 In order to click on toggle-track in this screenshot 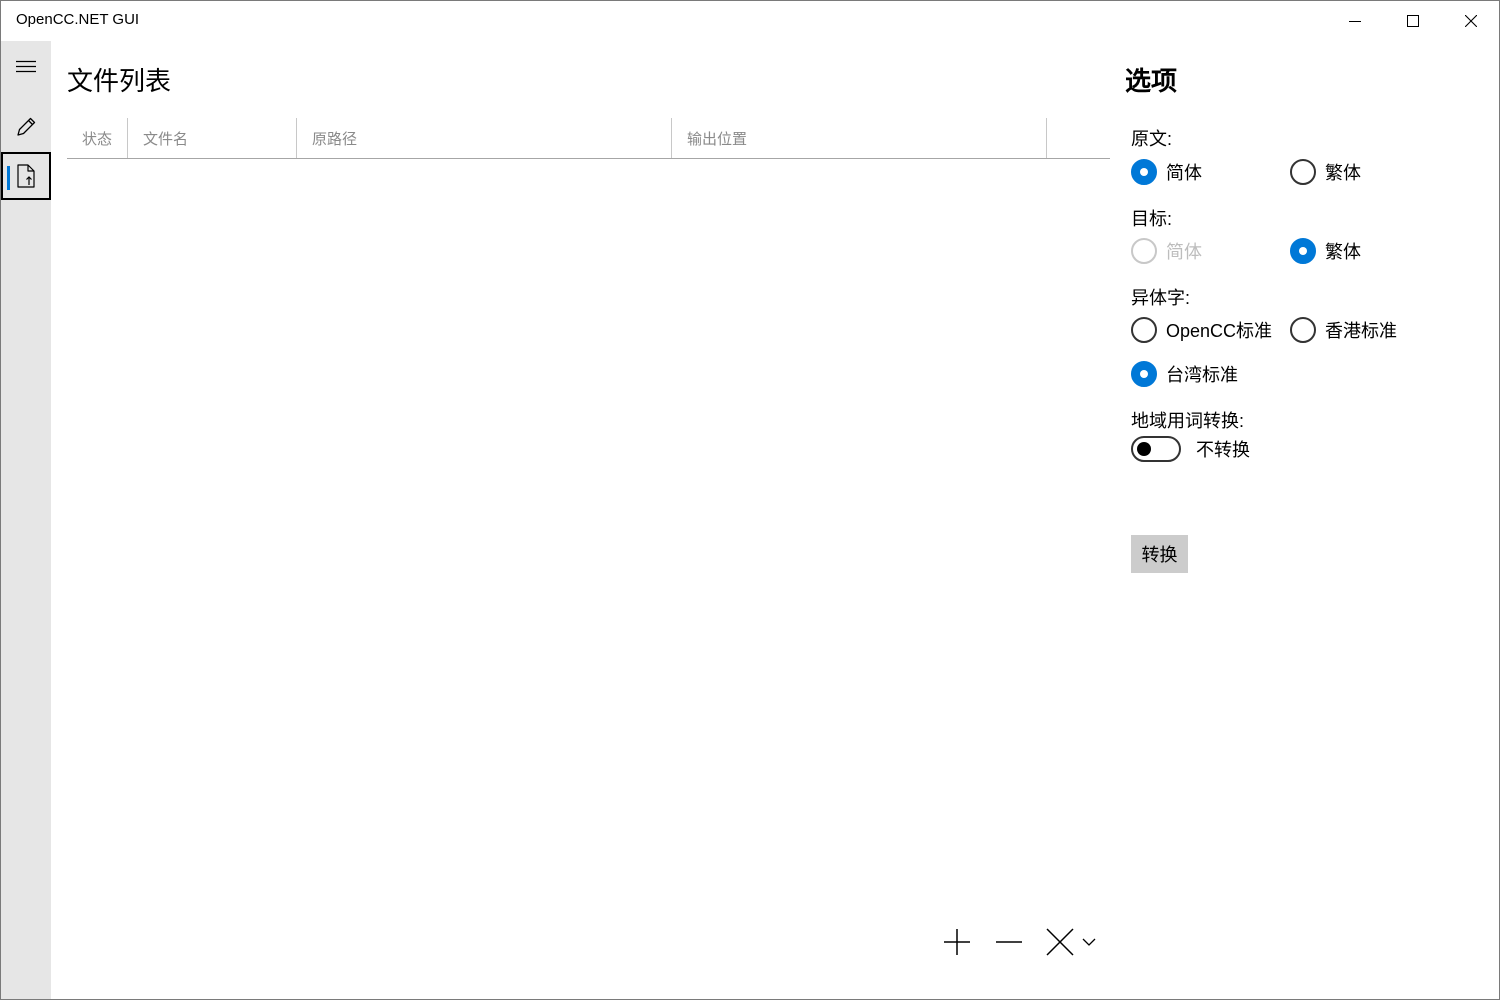, I will do `click(1156, 449)`.